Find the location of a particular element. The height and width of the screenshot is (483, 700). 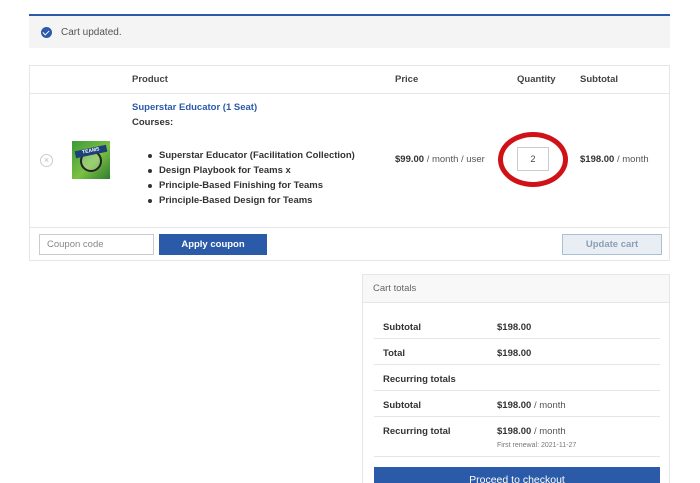

quantity-input: 2 is located at coordinates (533, 159).